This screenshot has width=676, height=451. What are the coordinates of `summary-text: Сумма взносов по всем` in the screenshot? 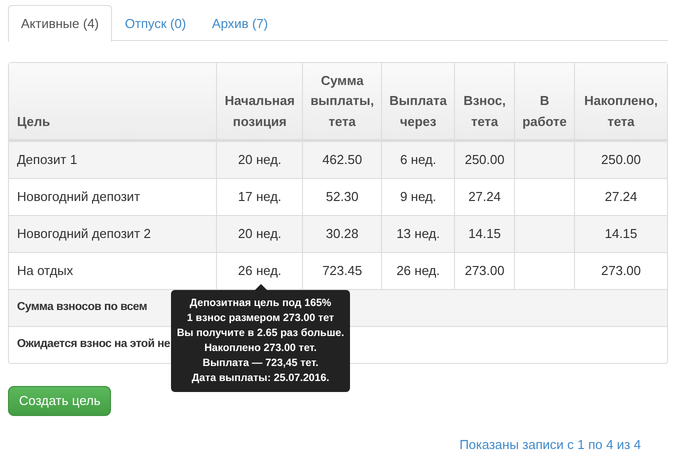 It's located at (82, 307).